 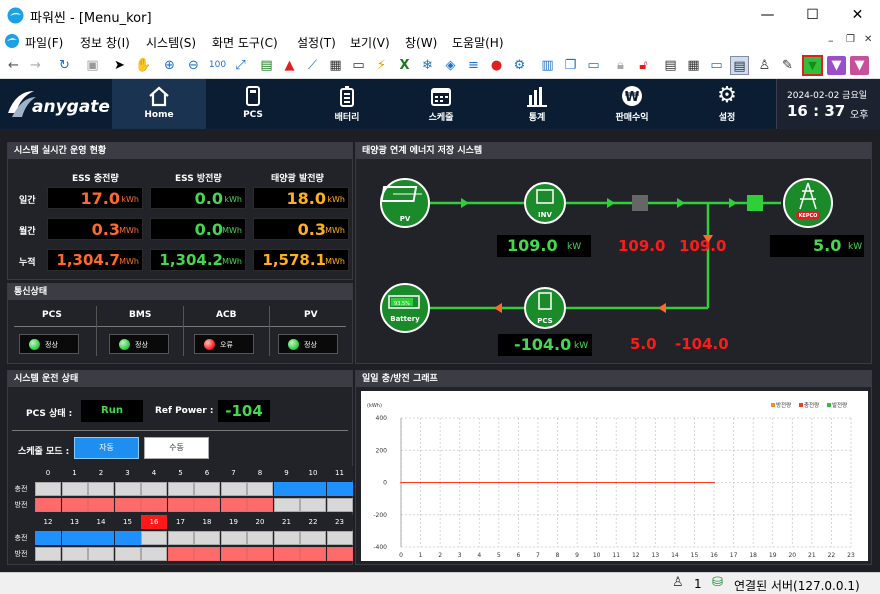 What do you see at coordinates (171, 42) in the screenshot?
I see `menu-system: 시스템(S)` at bounding box center [171, 42].